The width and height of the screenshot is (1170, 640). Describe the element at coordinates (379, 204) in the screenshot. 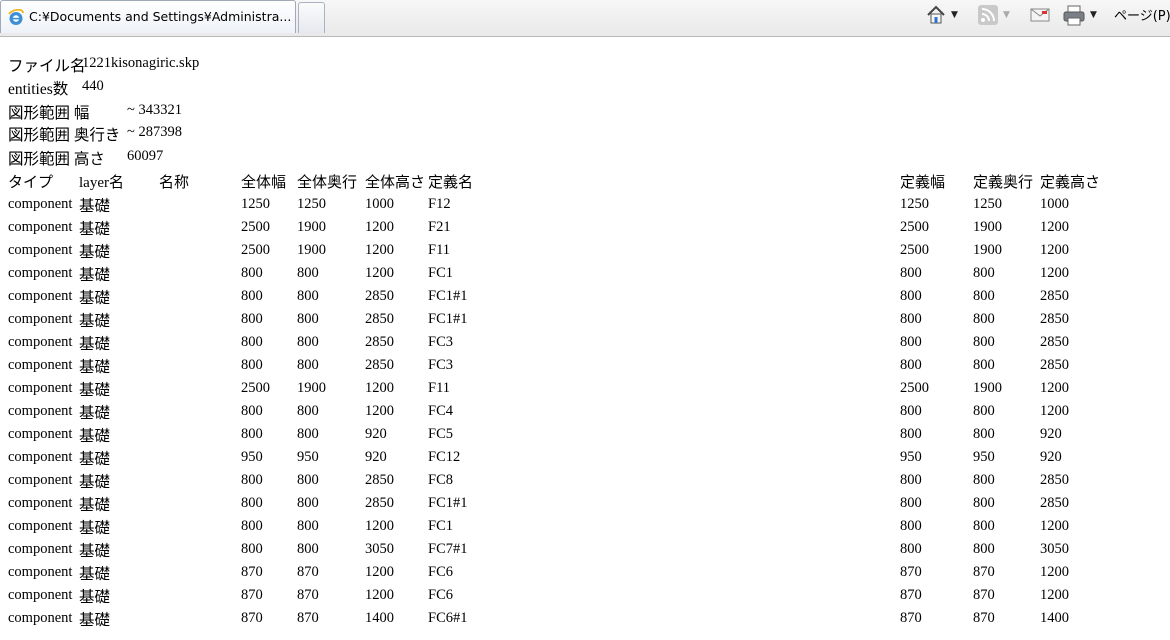

I see `cell-total-height: 1000` at that location.